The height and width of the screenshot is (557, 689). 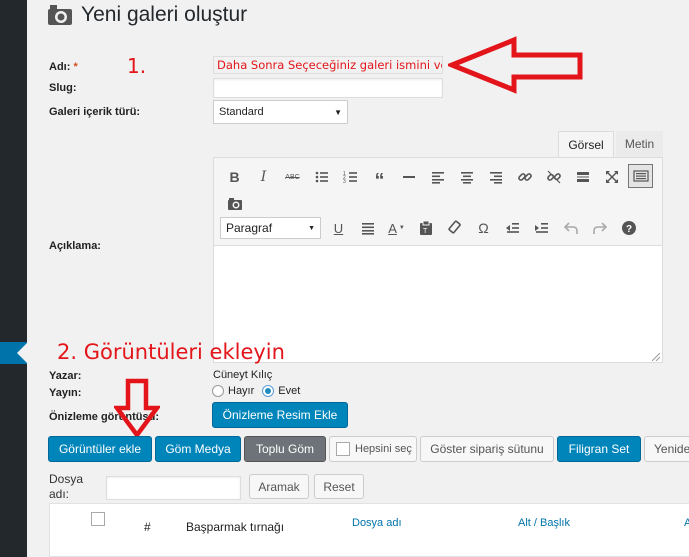 I want to click on column-alt-title: Alt / Başlık, so click(x=544, y=523).